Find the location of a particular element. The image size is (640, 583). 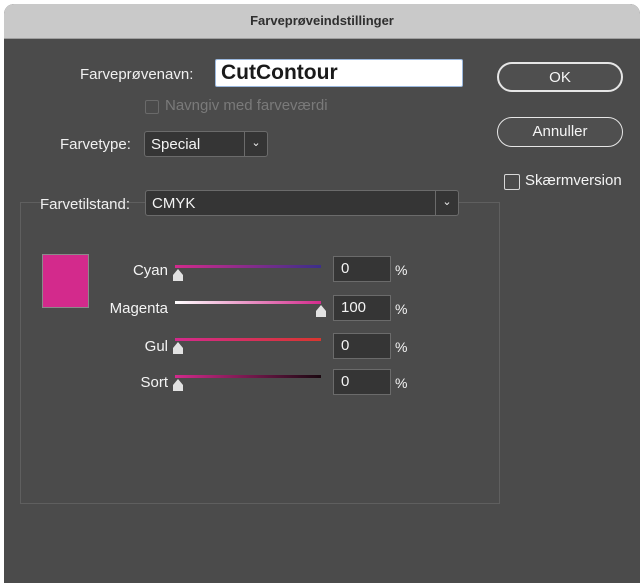

cyan-slider-track is located at coordinates (248, 266).